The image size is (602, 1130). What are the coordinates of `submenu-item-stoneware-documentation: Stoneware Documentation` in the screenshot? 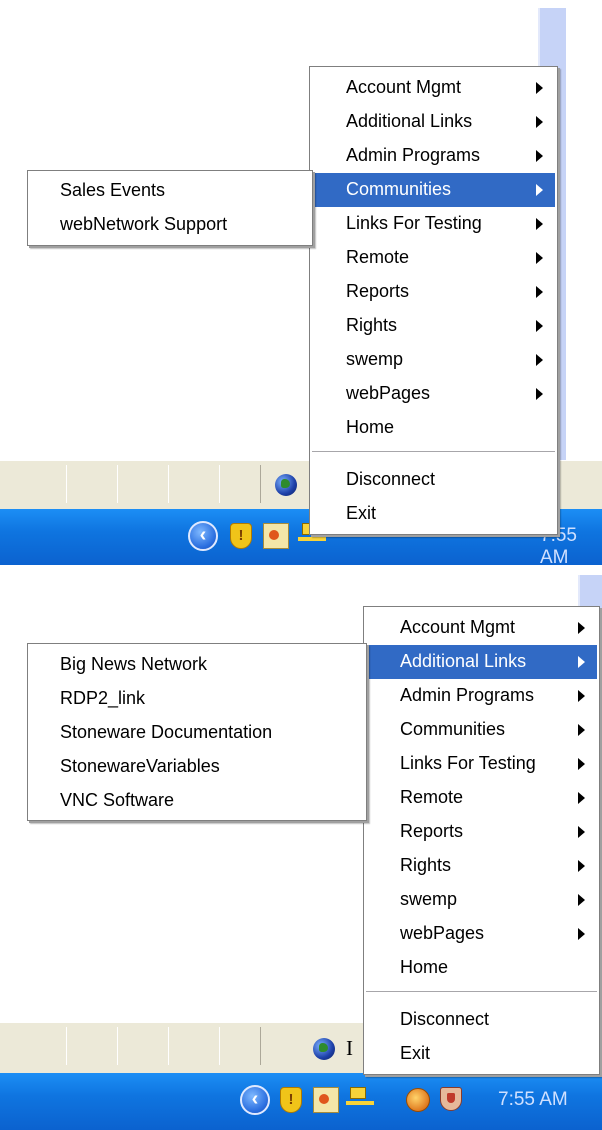 It's located at (197, 733).